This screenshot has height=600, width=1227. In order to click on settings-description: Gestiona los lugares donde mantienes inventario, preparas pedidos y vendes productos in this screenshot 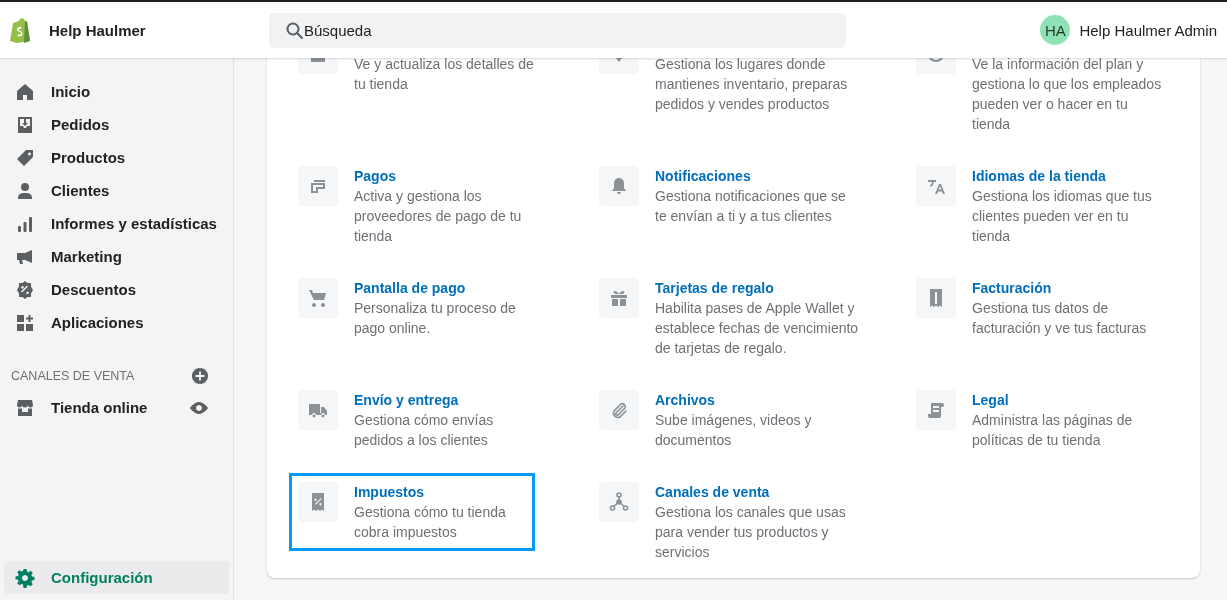, I will do `click(751, 84)`.